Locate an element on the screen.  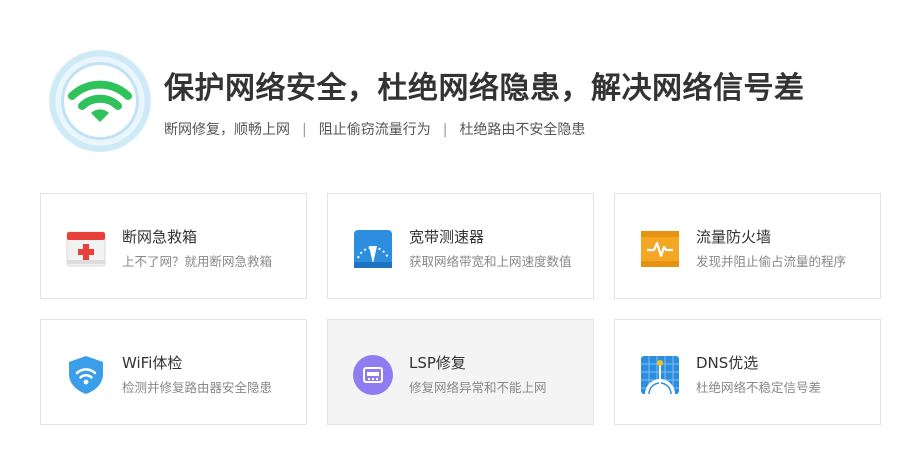
first-aid-kit-icon is located at coordinates (86, 249).